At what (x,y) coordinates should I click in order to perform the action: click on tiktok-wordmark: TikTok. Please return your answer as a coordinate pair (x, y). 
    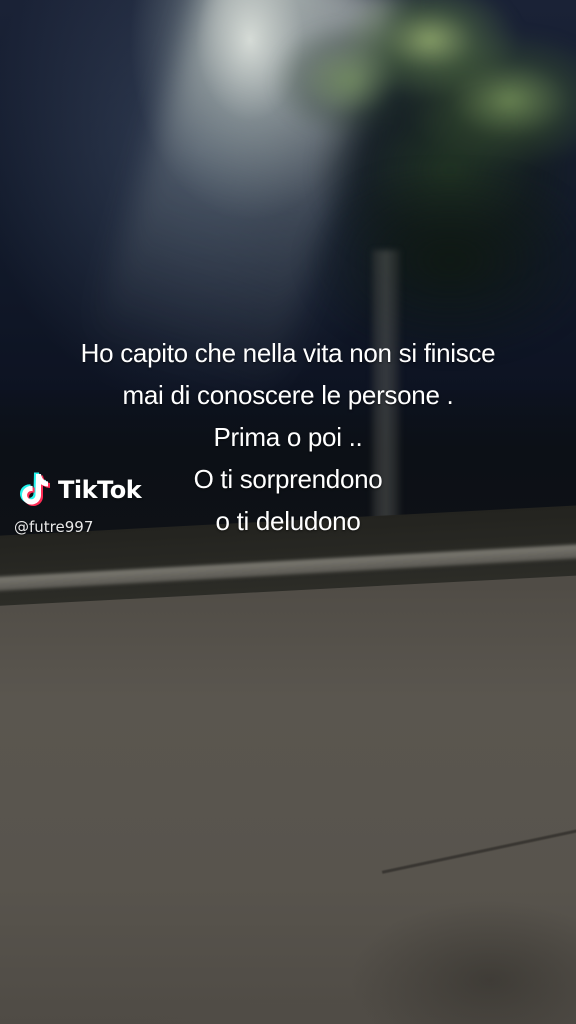
    Looking at the image, I should click on (100, 490).